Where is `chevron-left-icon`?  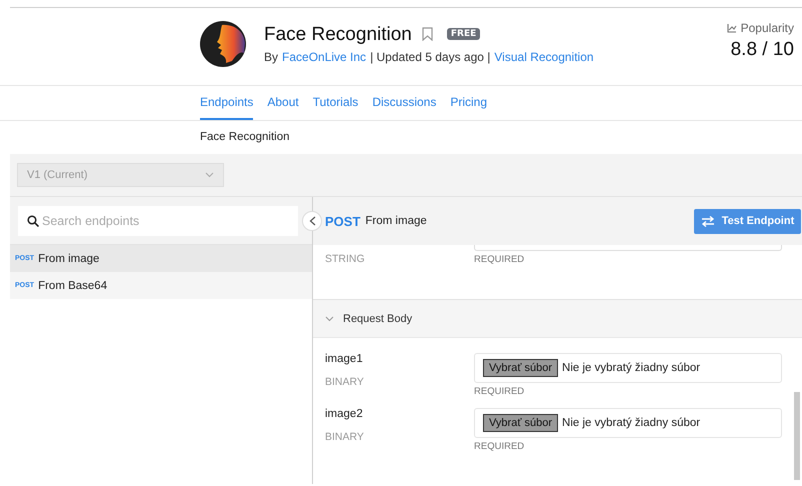 chevron-left-icon is located at coordinates (312, 221).